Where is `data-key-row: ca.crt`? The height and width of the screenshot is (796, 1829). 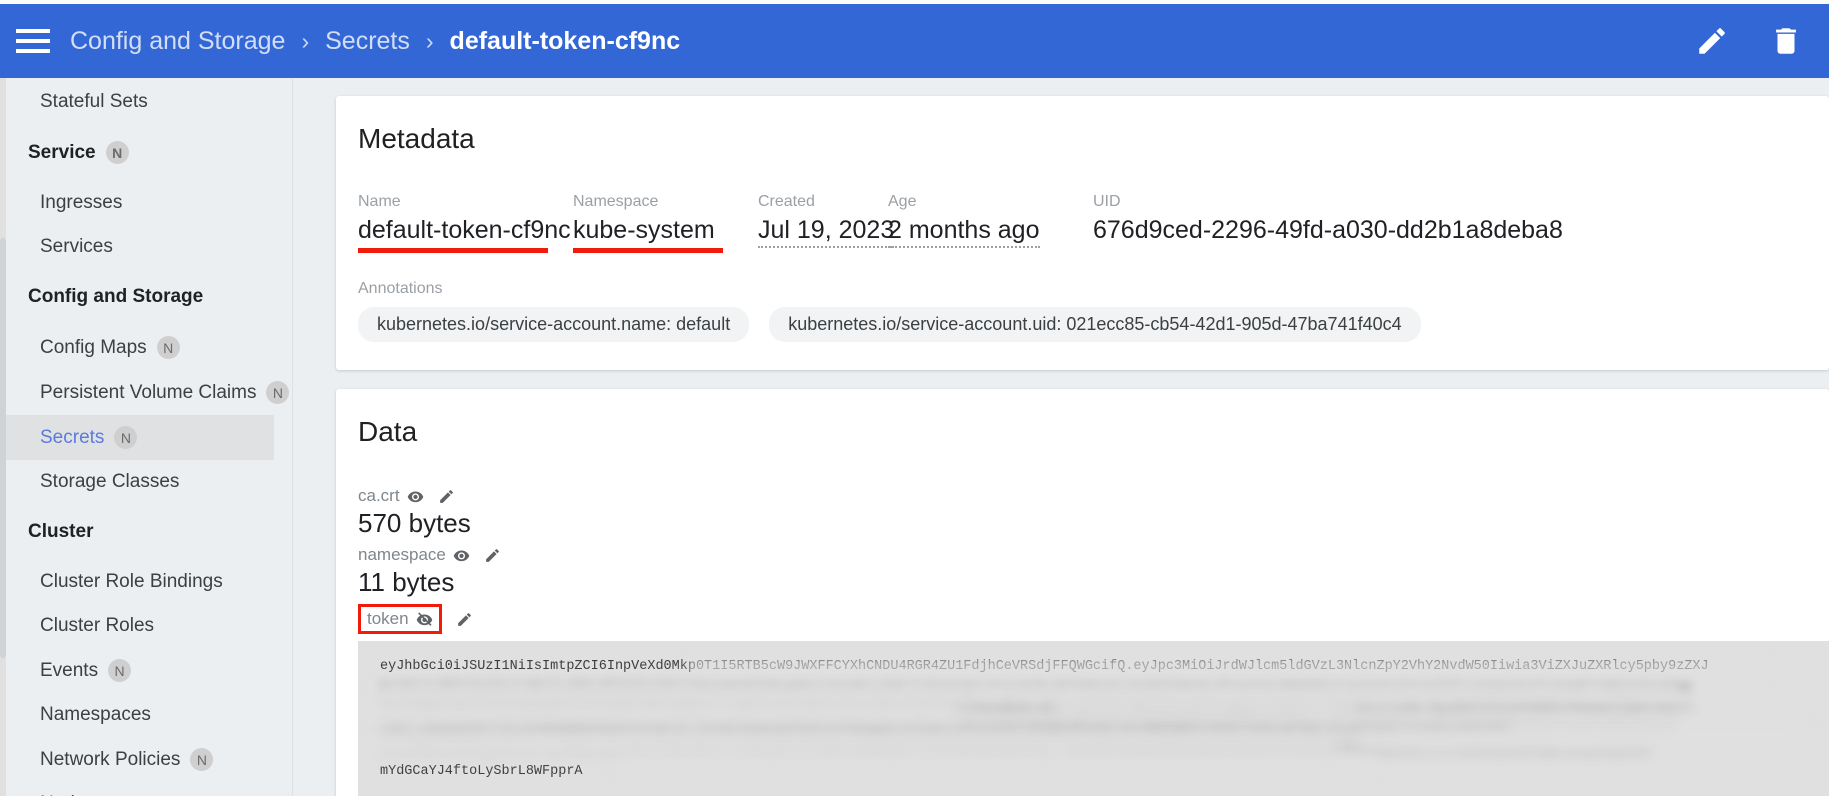
data-key-row: ca.crt is located at coordinates (1093, 496).